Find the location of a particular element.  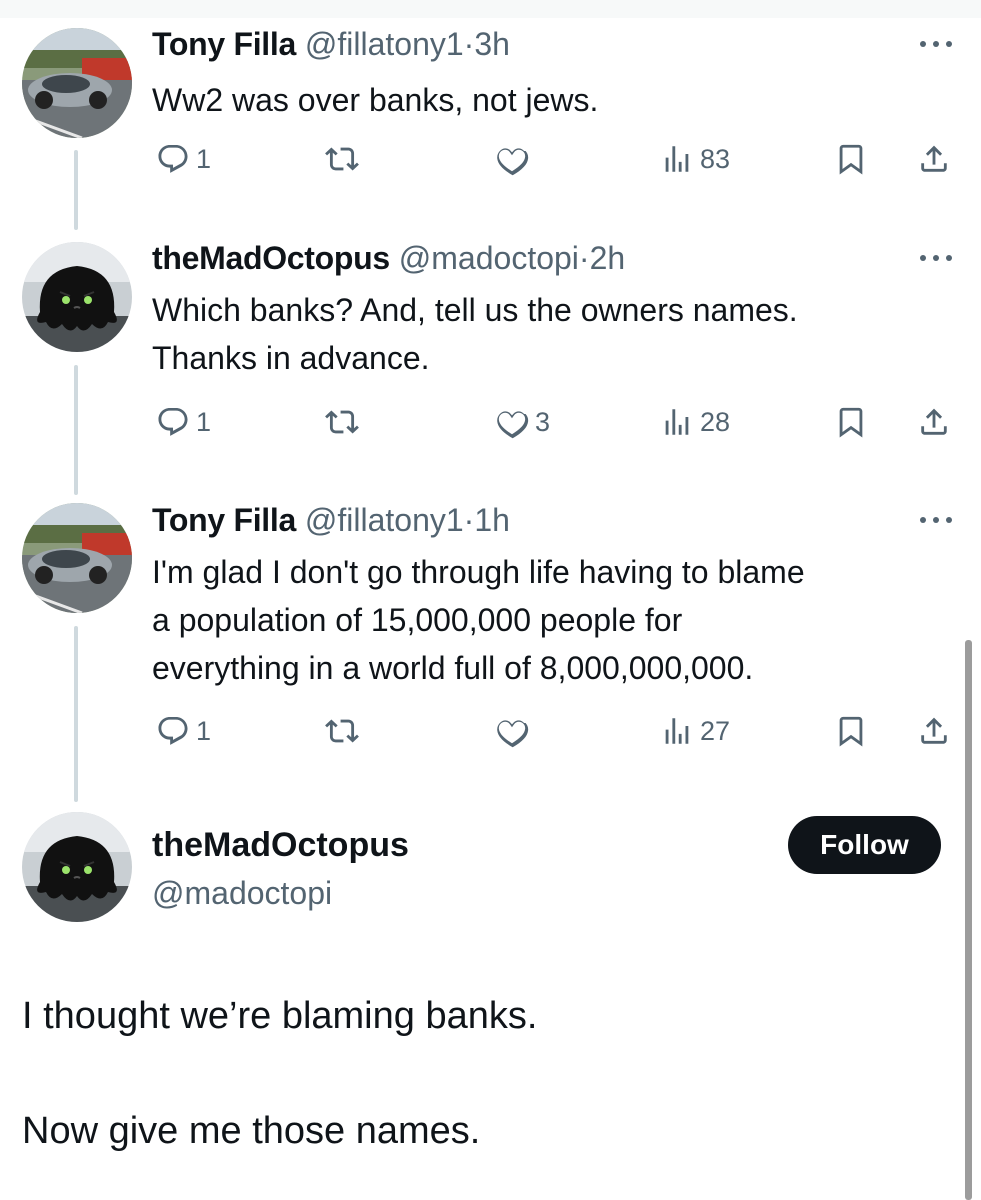

timestamp: 3h is located at coordinates (492, 44).